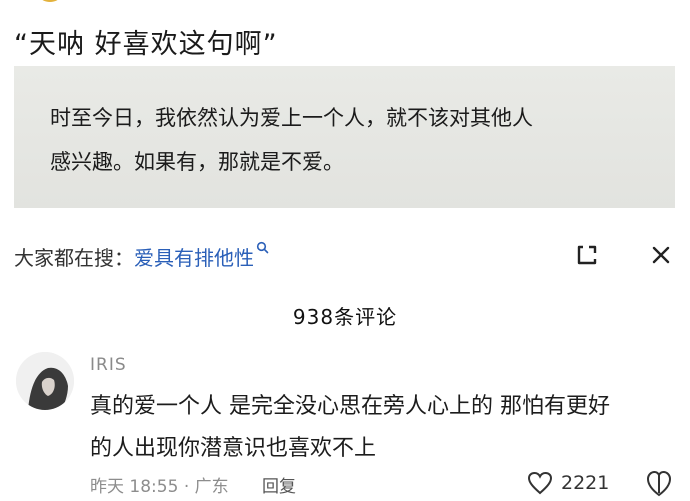  Describe the element at coordinates (540, 483) in the screenshot. I see `heart-icon` at that location.